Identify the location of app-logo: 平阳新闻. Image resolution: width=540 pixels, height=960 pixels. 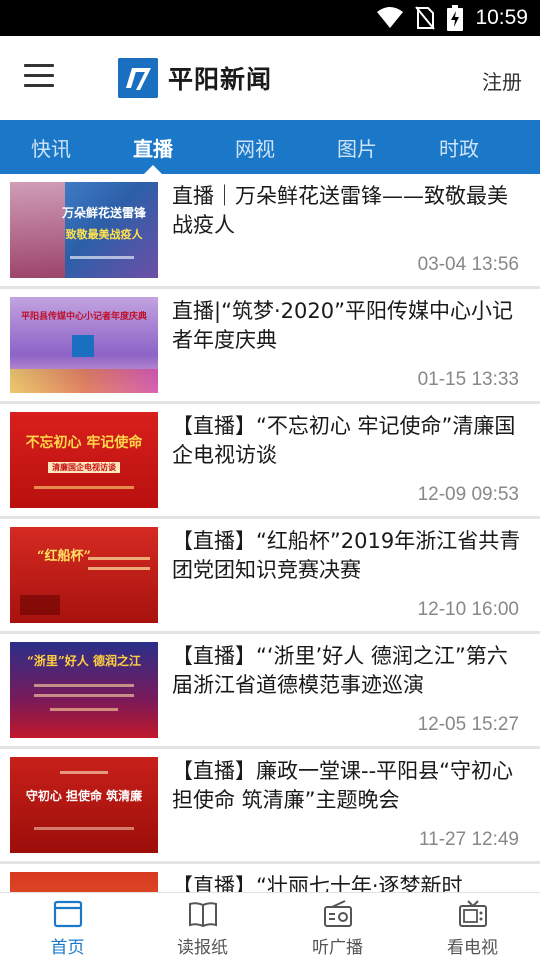
(195, 78).